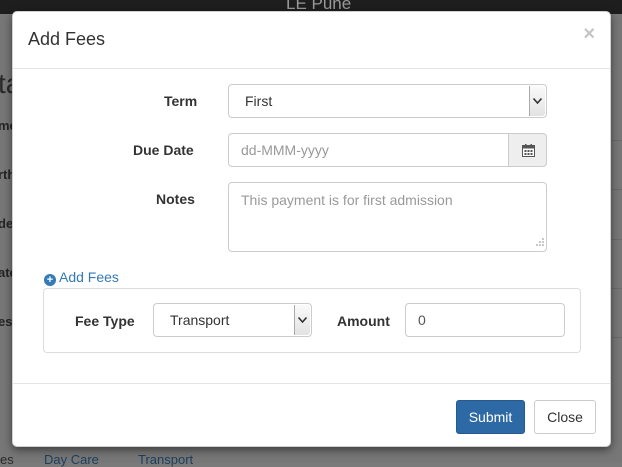 Image resolution: width=622 pixels, height=467 pixels. I want to click on notes-placeholder: This payment is for first admission, so click(347, 200).